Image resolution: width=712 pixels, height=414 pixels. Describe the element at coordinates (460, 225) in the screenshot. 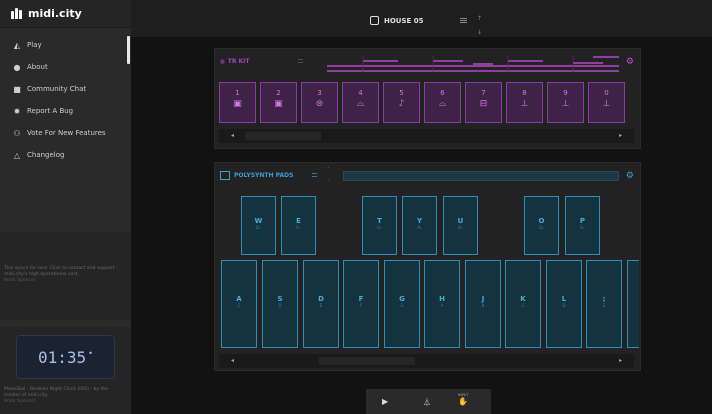

I see `synth-key-u: U B♭` at that location.